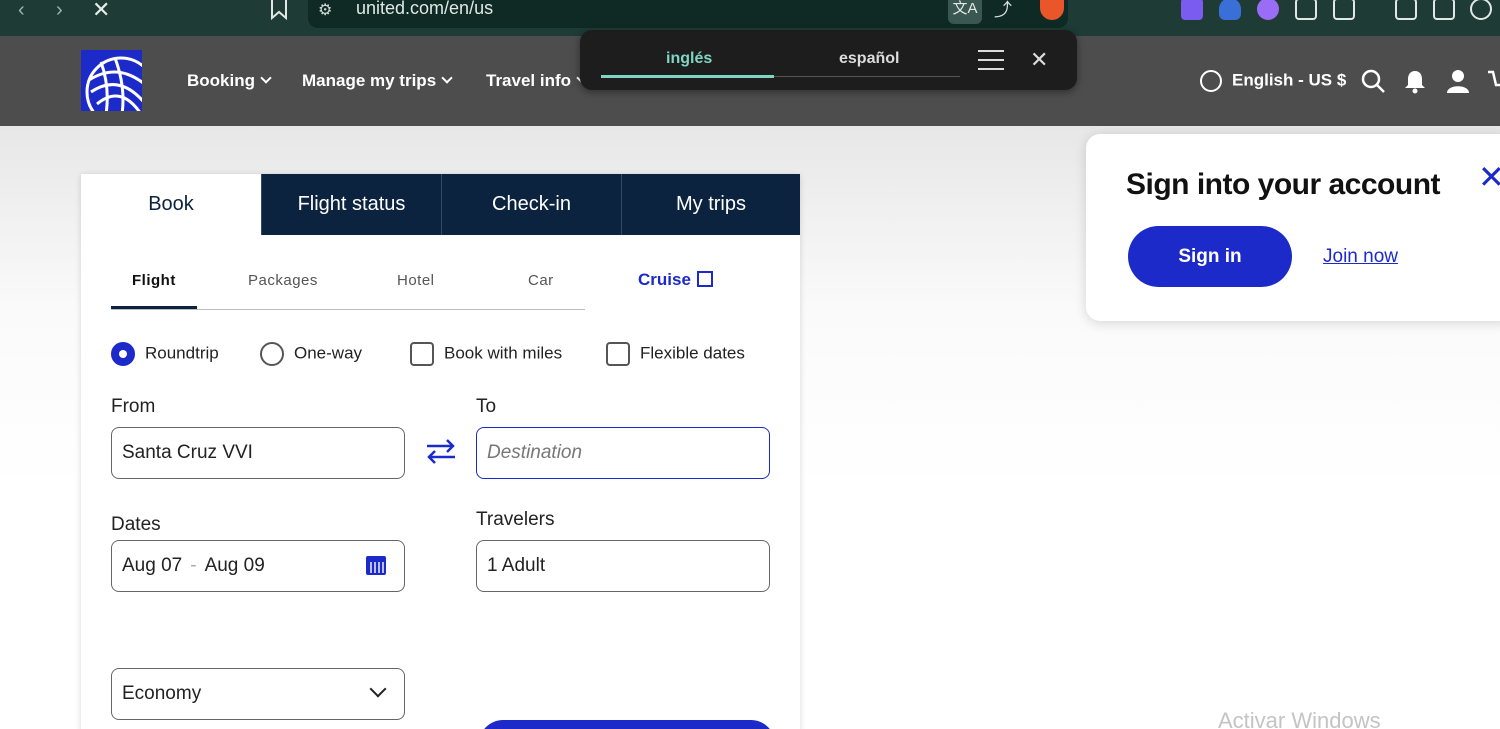  I want to click on find-flights-button, so click(627, 724).